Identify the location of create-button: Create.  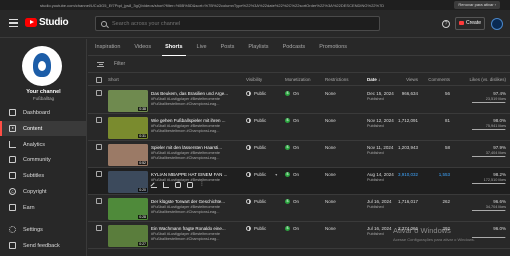
(470, 23).